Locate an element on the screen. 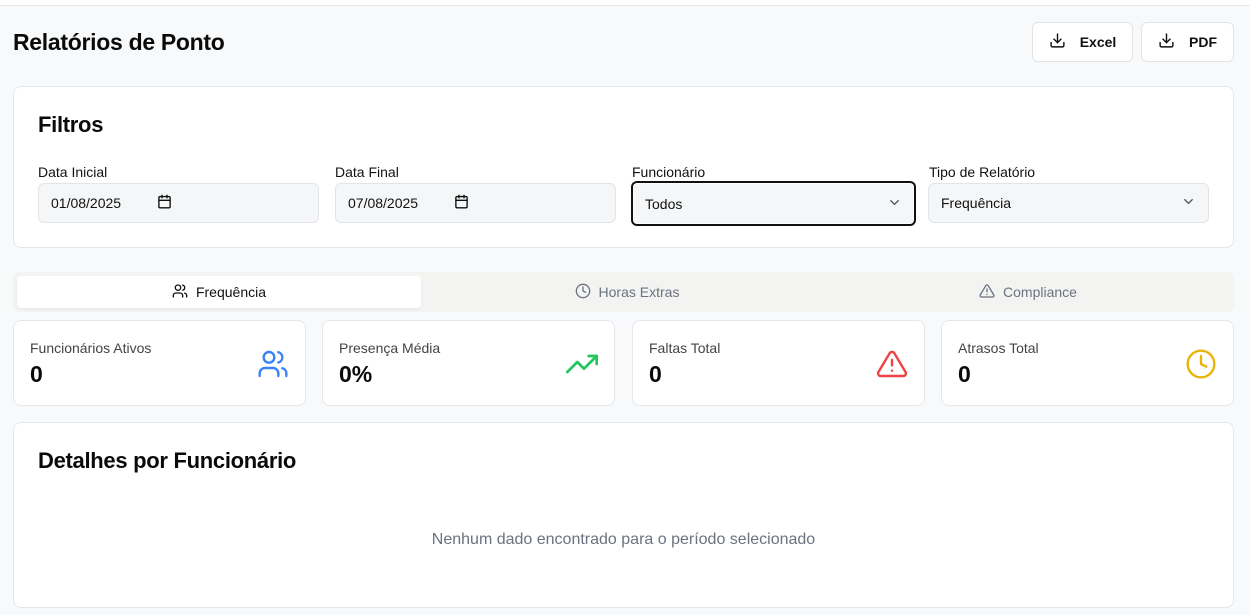  stat-card-total-delays: Atrasos Total 0 is located at coordinates (1087, 363).